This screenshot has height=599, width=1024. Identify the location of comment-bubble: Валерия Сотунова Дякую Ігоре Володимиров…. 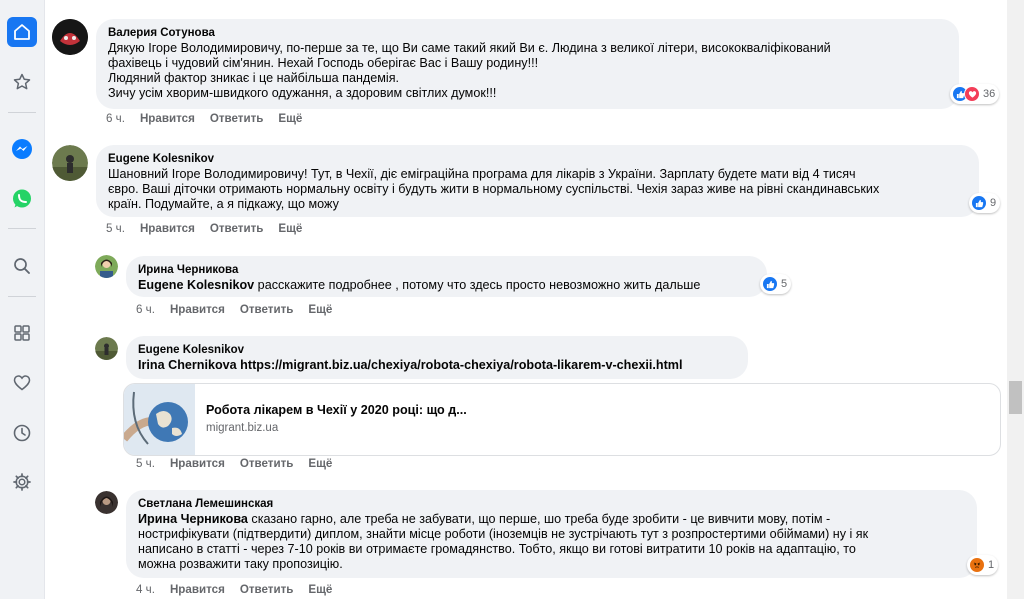
(527, 64).